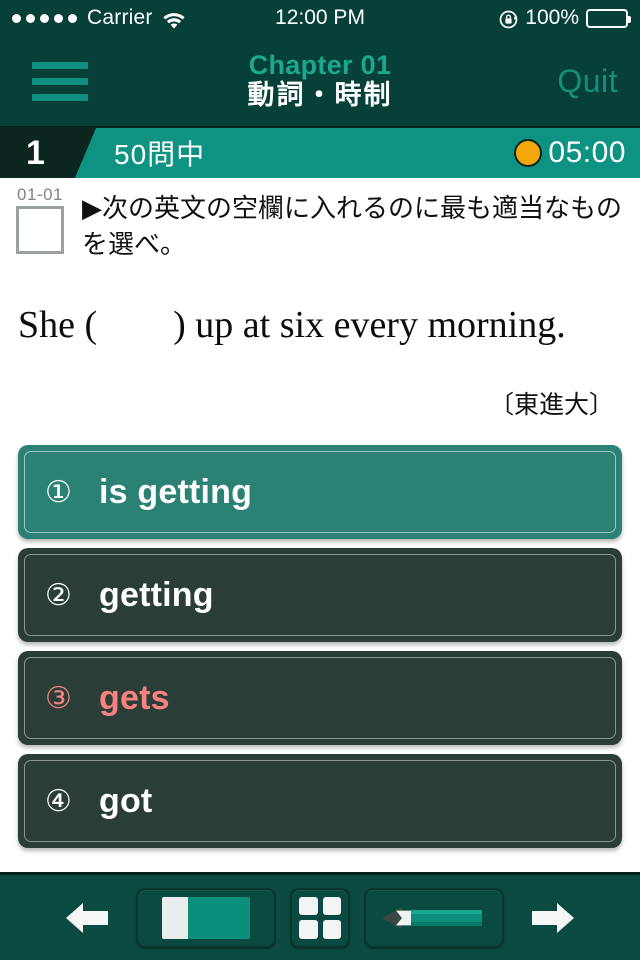 The height and width of the screenshot is (960, 640). Describe the element at coordinates (40, 230) in the screenshot. I see `question-bookmark-checkbox` at that location.